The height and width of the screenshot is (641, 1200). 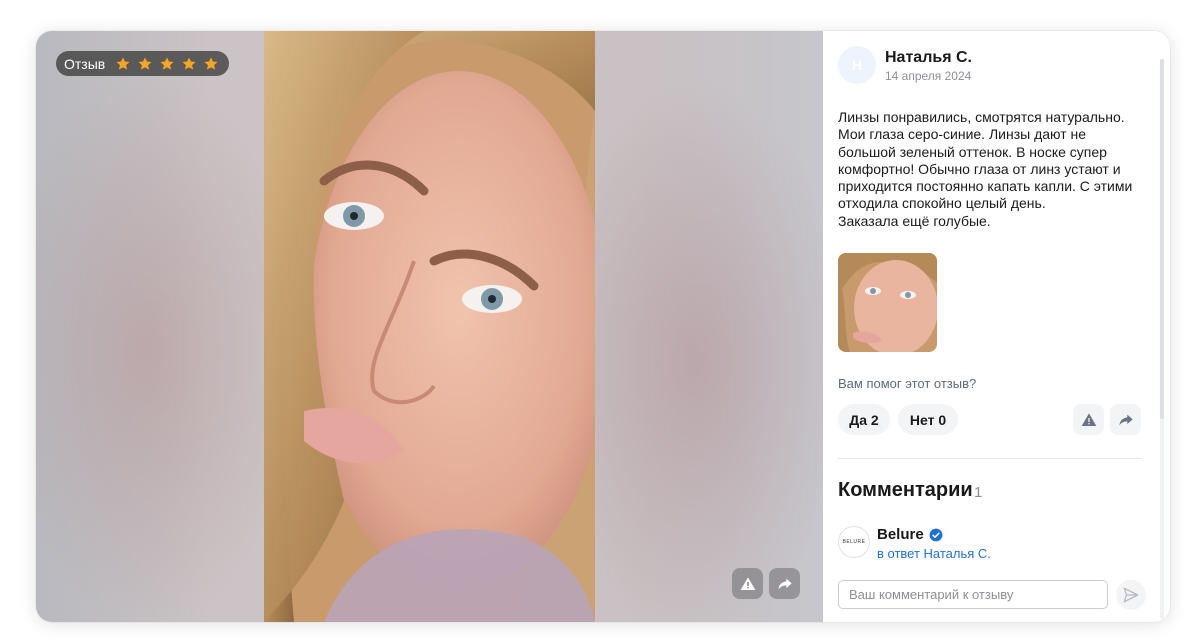 I want to click on rating-badge: Отзыв, so click(x=143, y=63).